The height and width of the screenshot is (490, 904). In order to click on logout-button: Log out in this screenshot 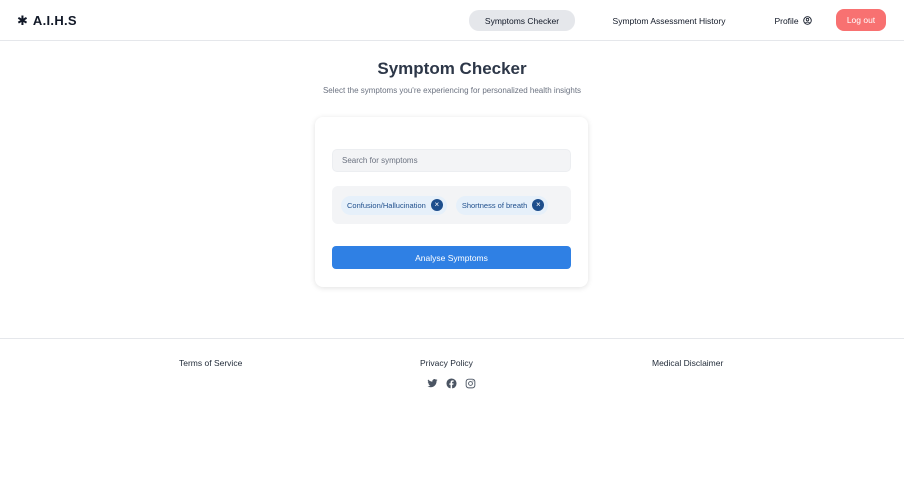, I will do `click(861, 20)`.